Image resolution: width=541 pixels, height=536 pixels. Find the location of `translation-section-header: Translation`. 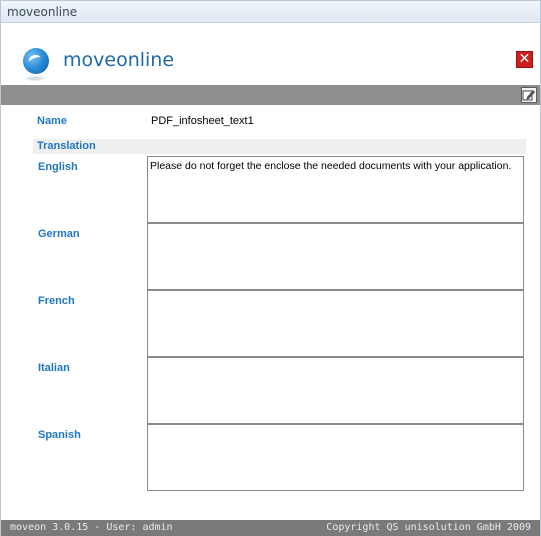

translation-section-header: Translation is located at coordinates (279, 146).